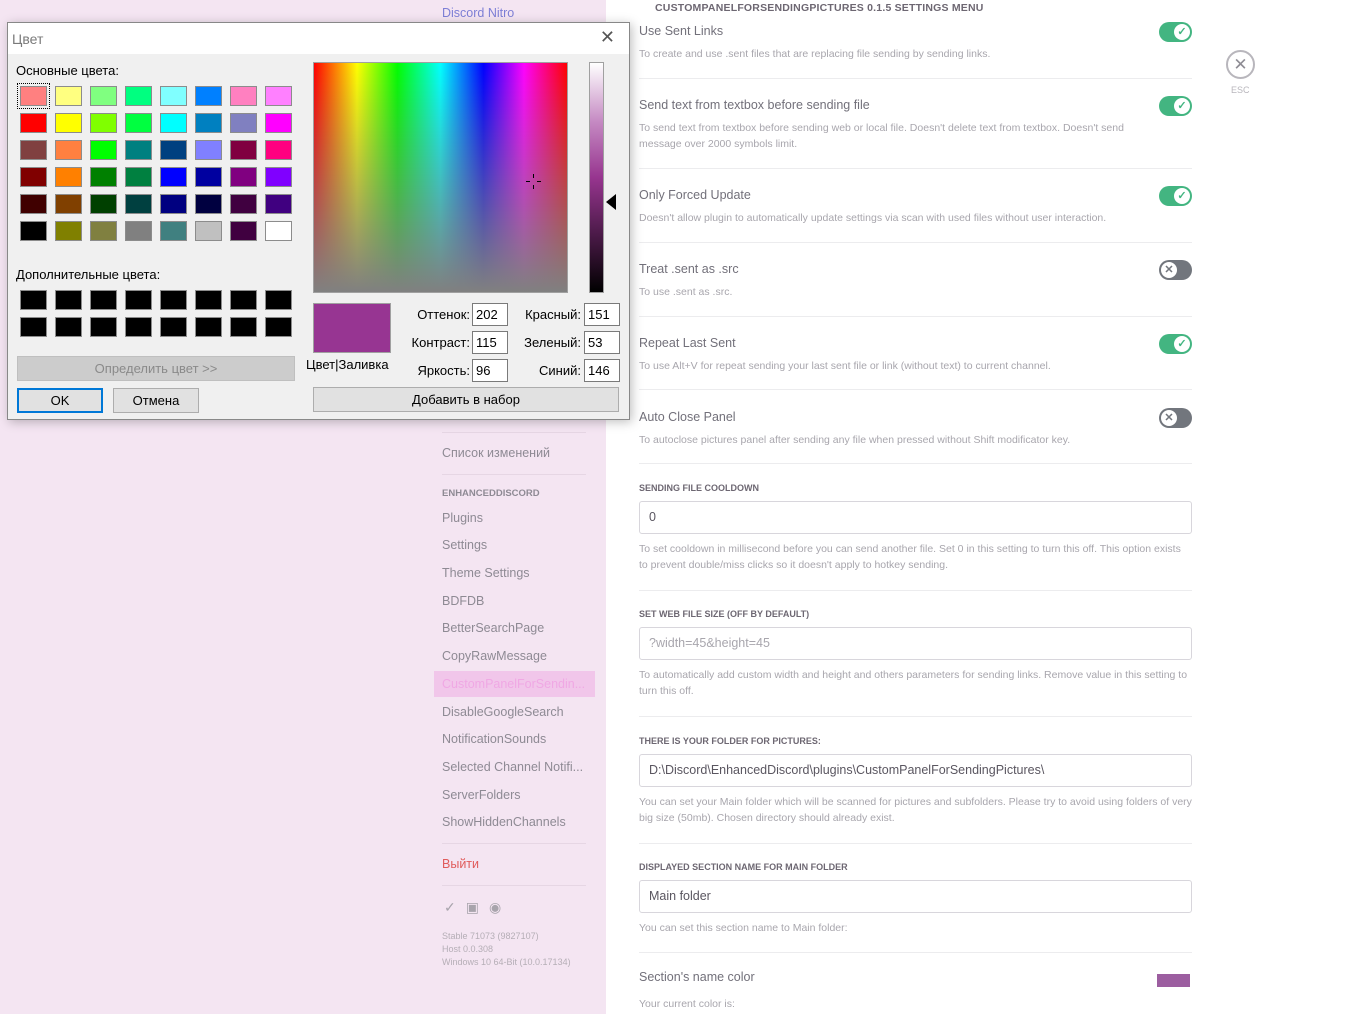 Image resolution: width=1368 pixels, height=1014 pixels. Describe the element at coordinates (602, 314) in the screenshot. I see `red-input: 151` at that location.